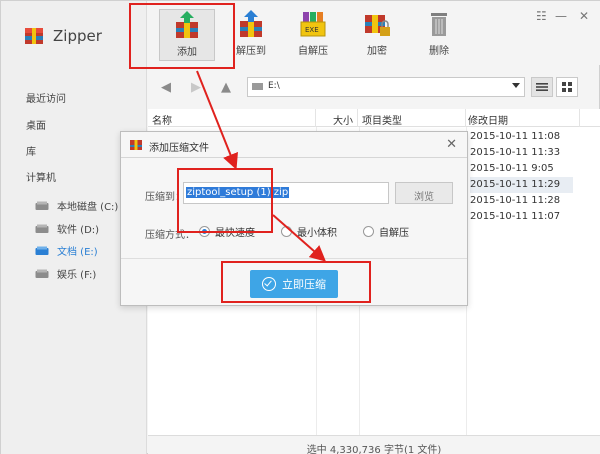  I want to click on grid-view-button, so click(567, 87).